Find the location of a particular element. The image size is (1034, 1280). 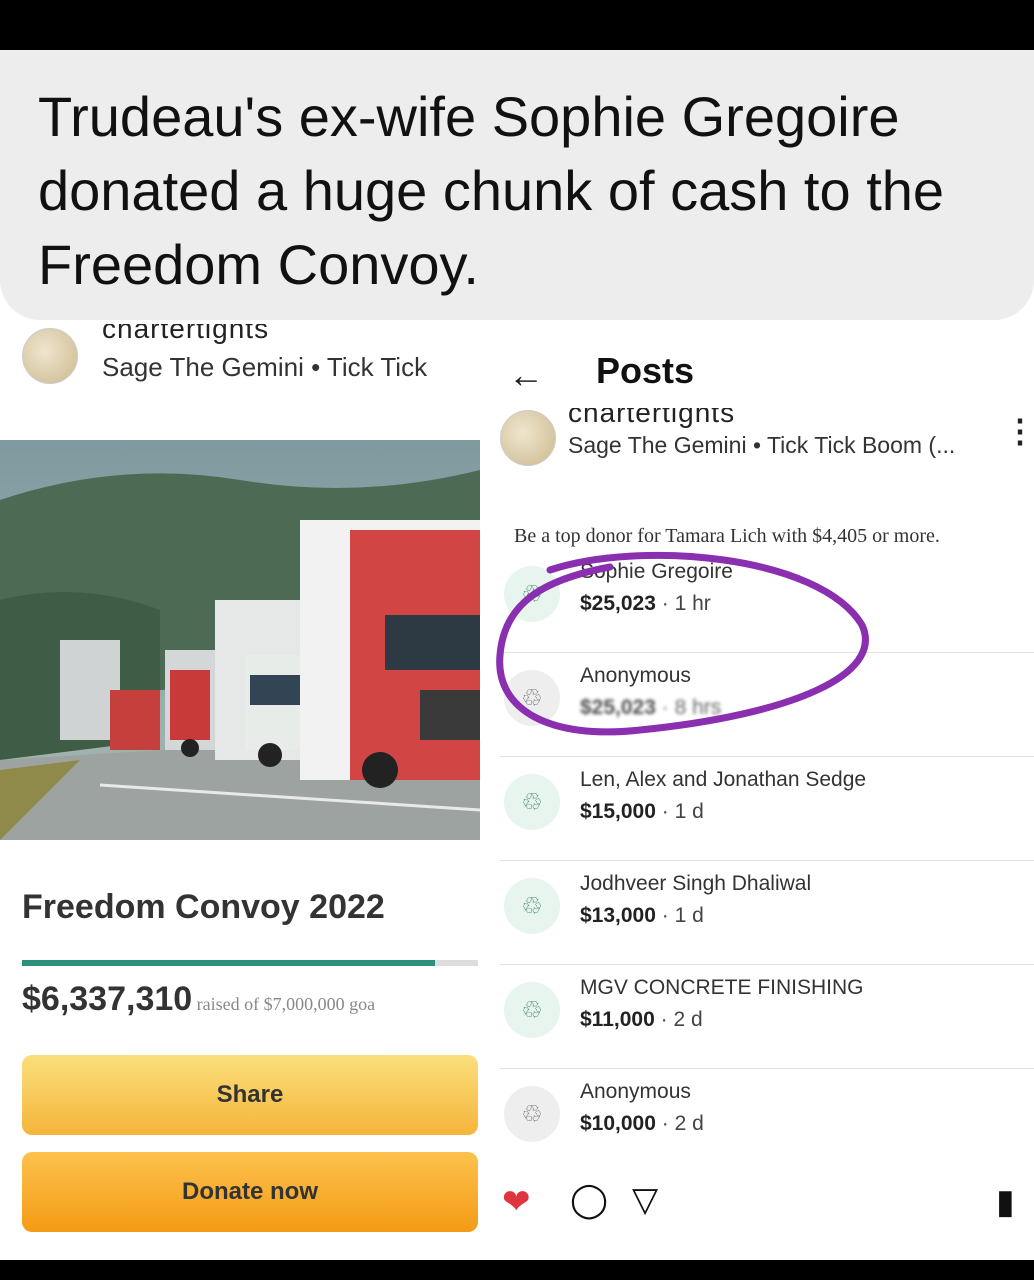

raised-summary: $6,337,310 raised of $7,000,000 goa is located at coordinates (198, 999).